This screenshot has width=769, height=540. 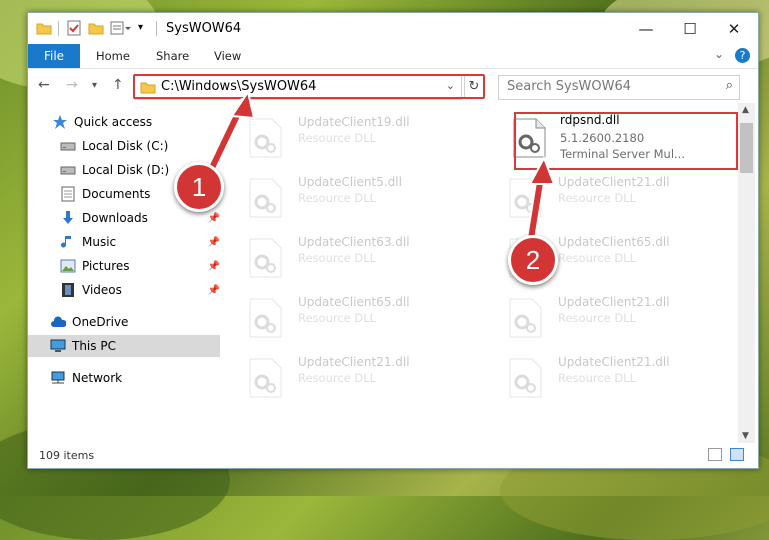 What do you see at coordinates (380, 169) in the screenshot?
I see `annotation-arrows` at bounding box center [380, 169].